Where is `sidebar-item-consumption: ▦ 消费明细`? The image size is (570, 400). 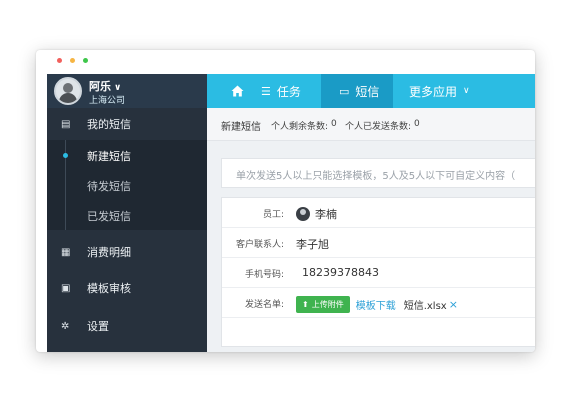
sidebar-item-consumption: ▦ 消费明细 is located at coordinates (127, 252).